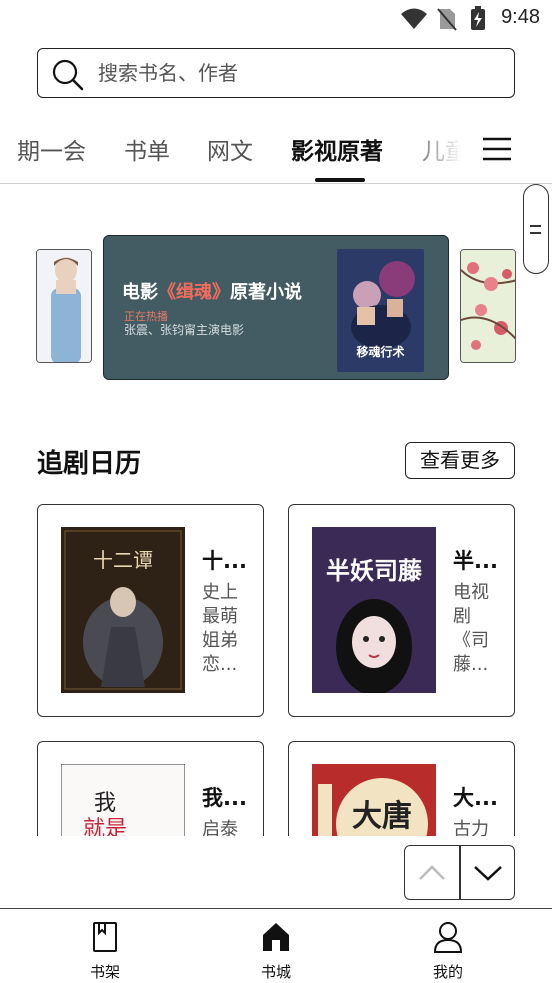  I want to click on banner-next-card, so click(488, 306).